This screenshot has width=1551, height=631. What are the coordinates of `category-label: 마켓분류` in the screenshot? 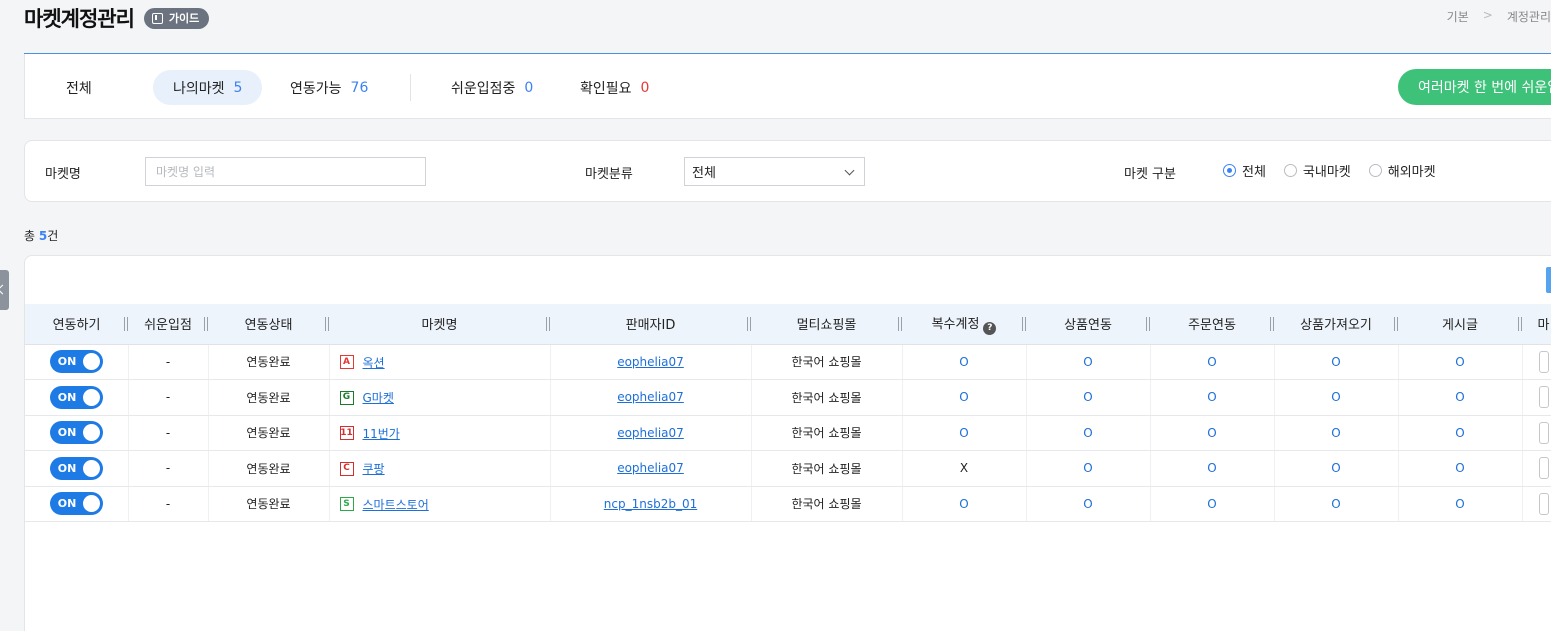 It's located at (609, 174).